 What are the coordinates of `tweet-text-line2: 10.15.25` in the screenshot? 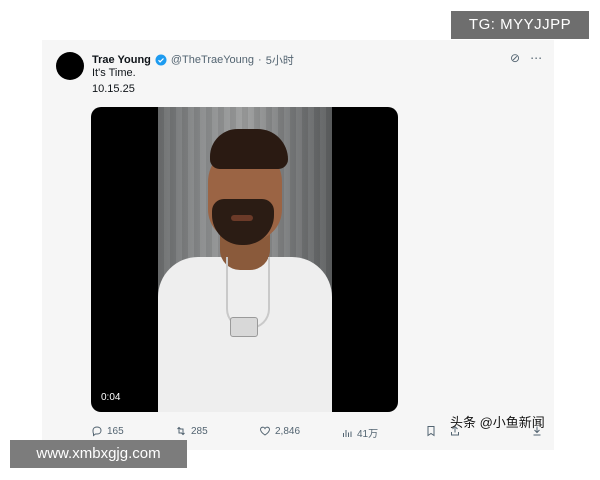 It's located at (113, 89).